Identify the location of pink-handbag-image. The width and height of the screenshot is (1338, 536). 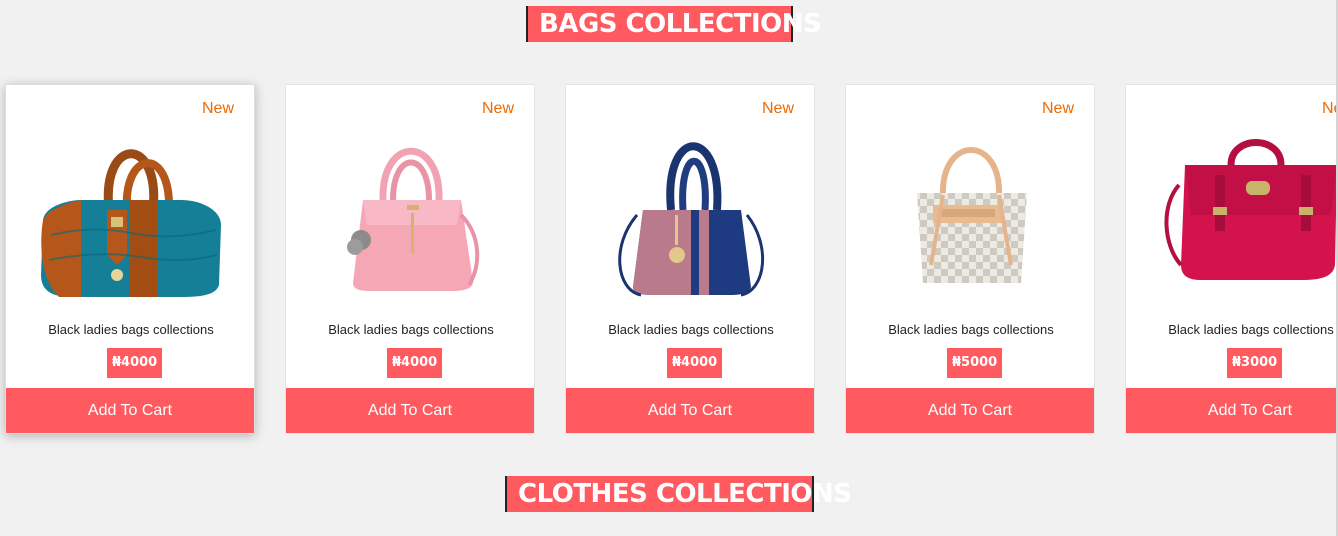
(411, 210).